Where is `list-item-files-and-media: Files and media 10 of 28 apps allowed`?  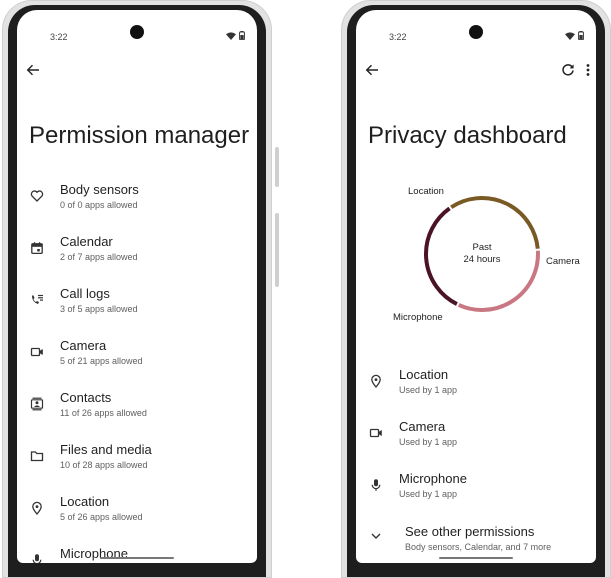 list-item-files-and-media: Files and media 10 of 28 apps allowed is located at coordinates (137, 464).